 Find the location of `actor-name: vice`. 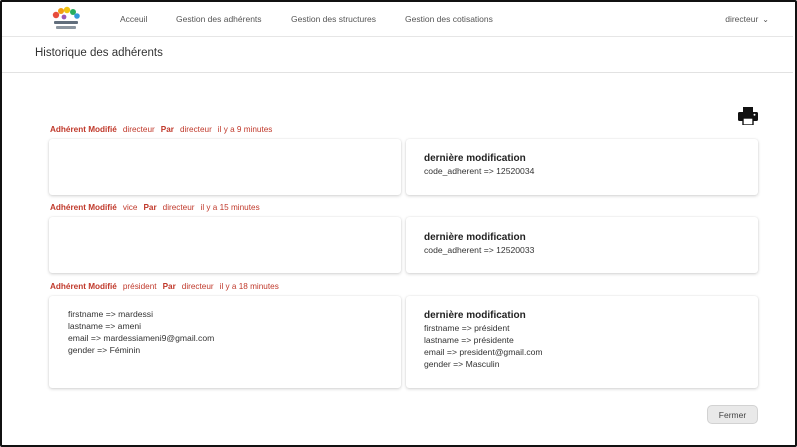

actor-name: vice is located at coordinates (130, 207).